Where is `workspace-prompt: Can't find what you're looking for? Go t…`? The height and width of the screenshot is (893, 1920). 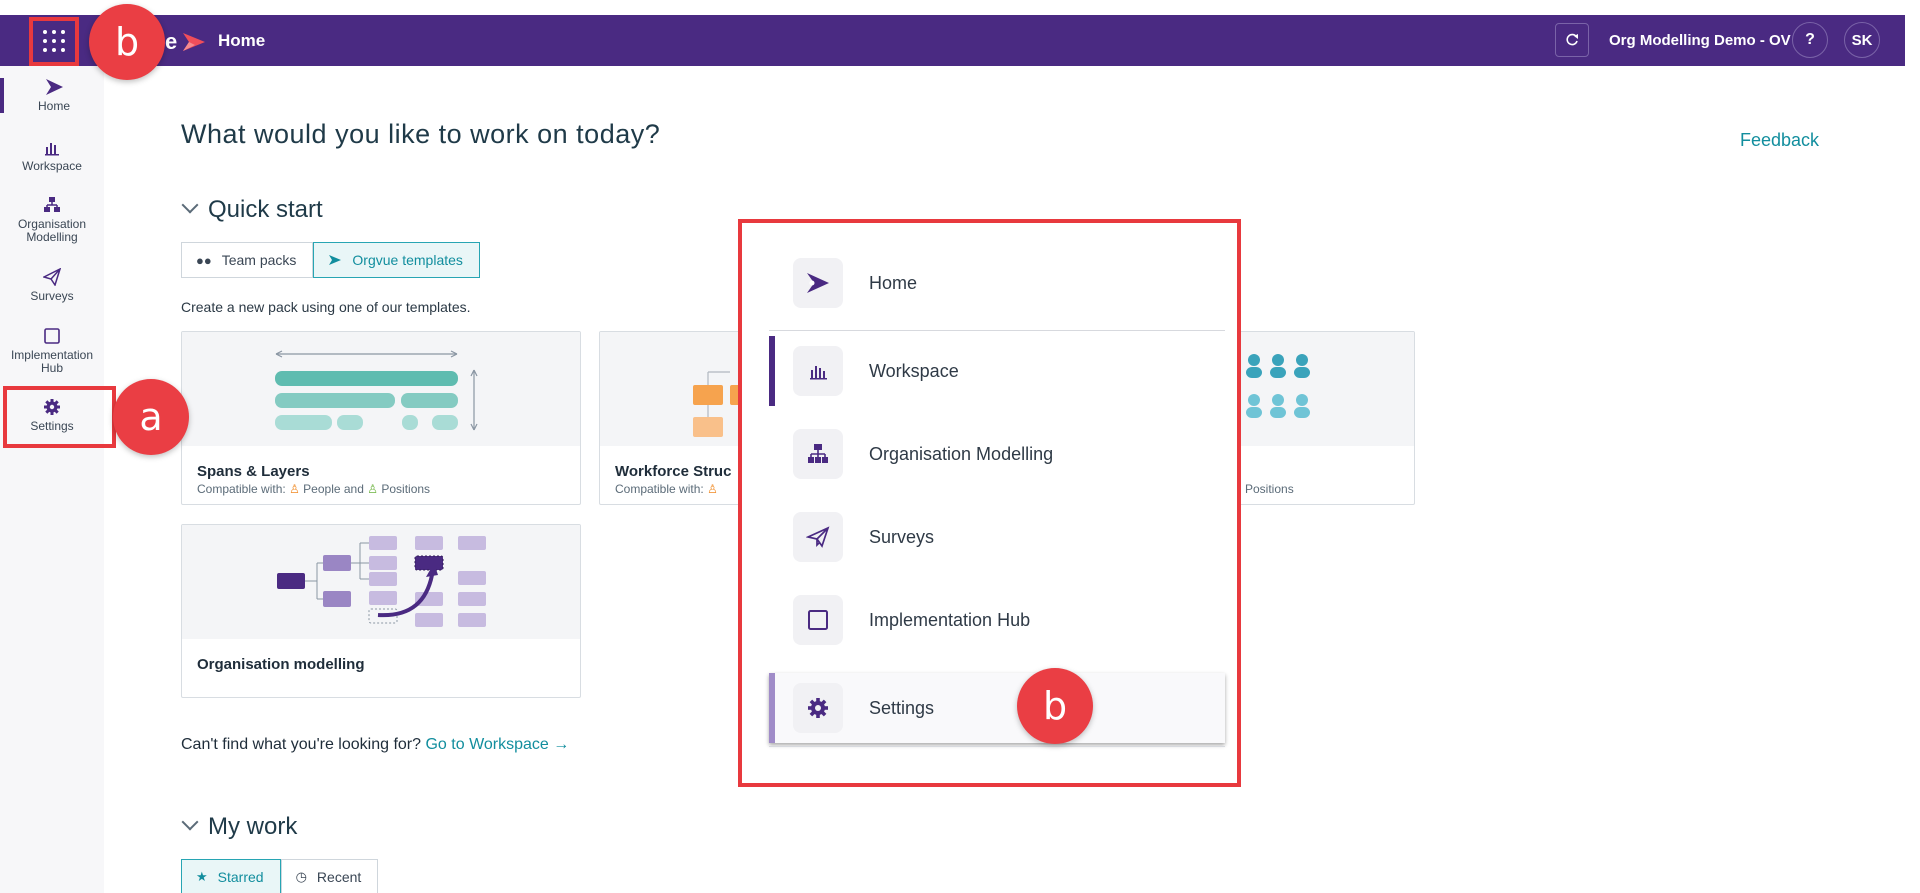 workspace-prompt: Can't find what you're looking for? Go t… is located at coordinates (375, 744).